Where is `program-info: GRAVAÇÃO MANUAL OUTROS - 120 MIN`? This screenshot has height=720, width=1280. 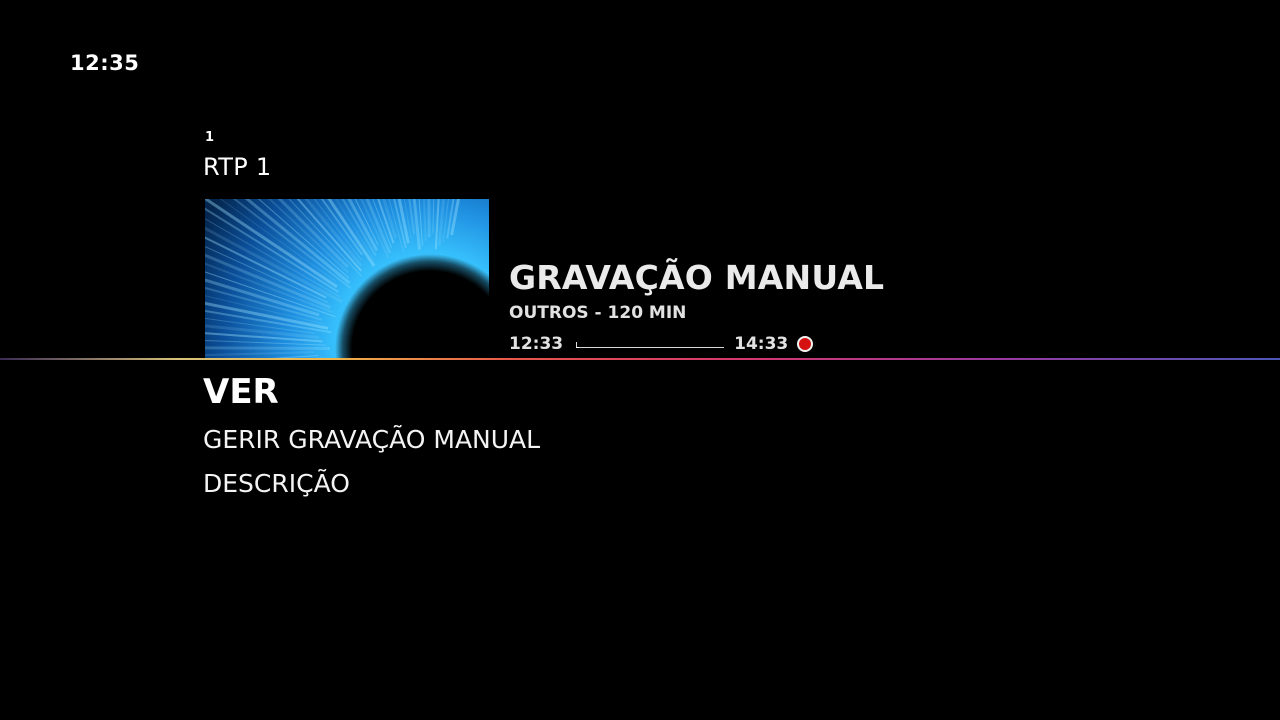 program-info: GRAVAÇÃO MANUAL OUTROS - 120 MIN is located at coordinates (696, 291).